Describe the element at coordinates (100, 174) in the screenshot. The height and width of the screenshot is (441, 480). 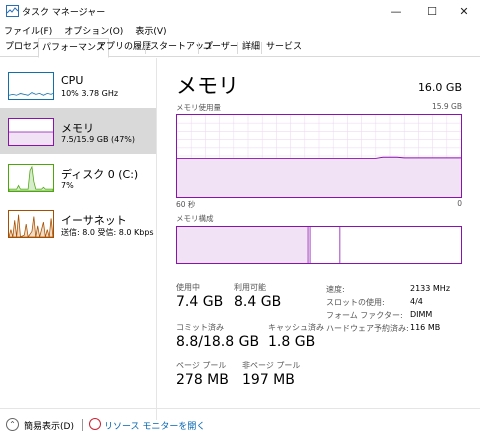
I see `sidebar-item-label: ディスク 0 (C:)` at that location.